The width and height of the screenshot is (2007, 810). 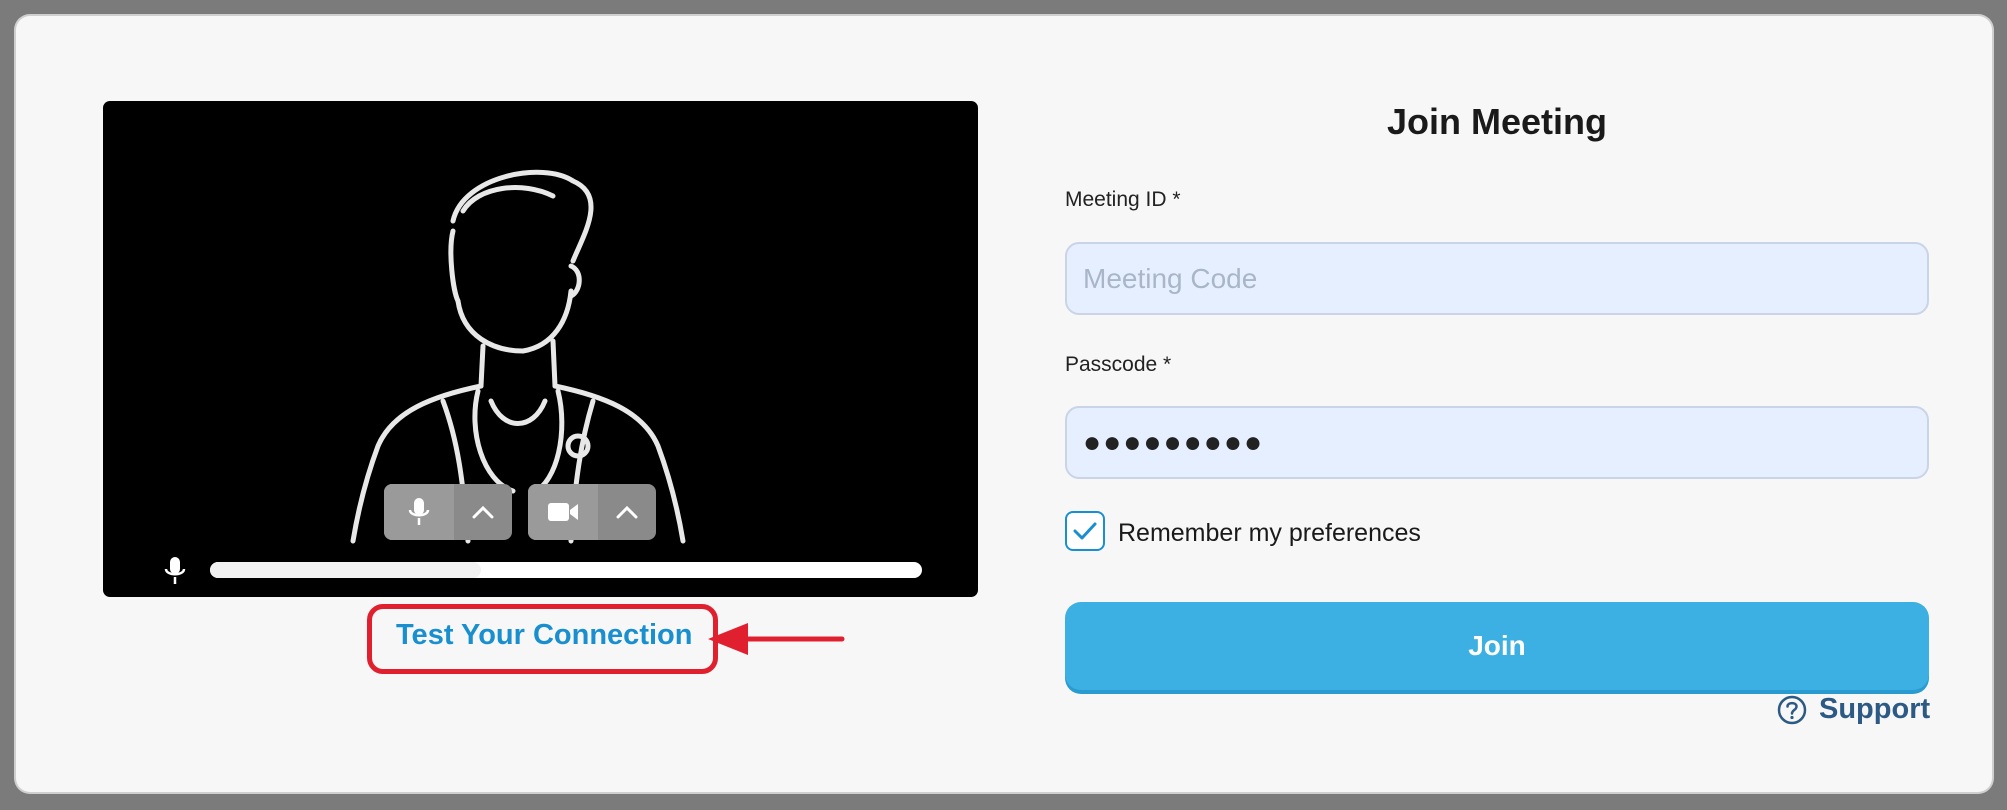 I want to click on microphone-control-group, so click(x=448, y=512).